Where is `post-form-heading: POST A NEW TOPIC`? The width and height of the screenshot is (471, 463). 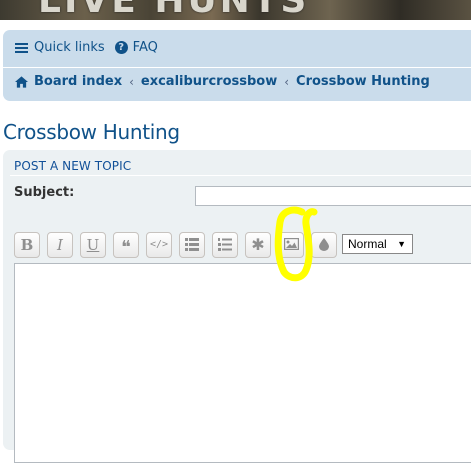
post-form-heading: POST A NEW TOPIC is located at coordinates (73, 166).